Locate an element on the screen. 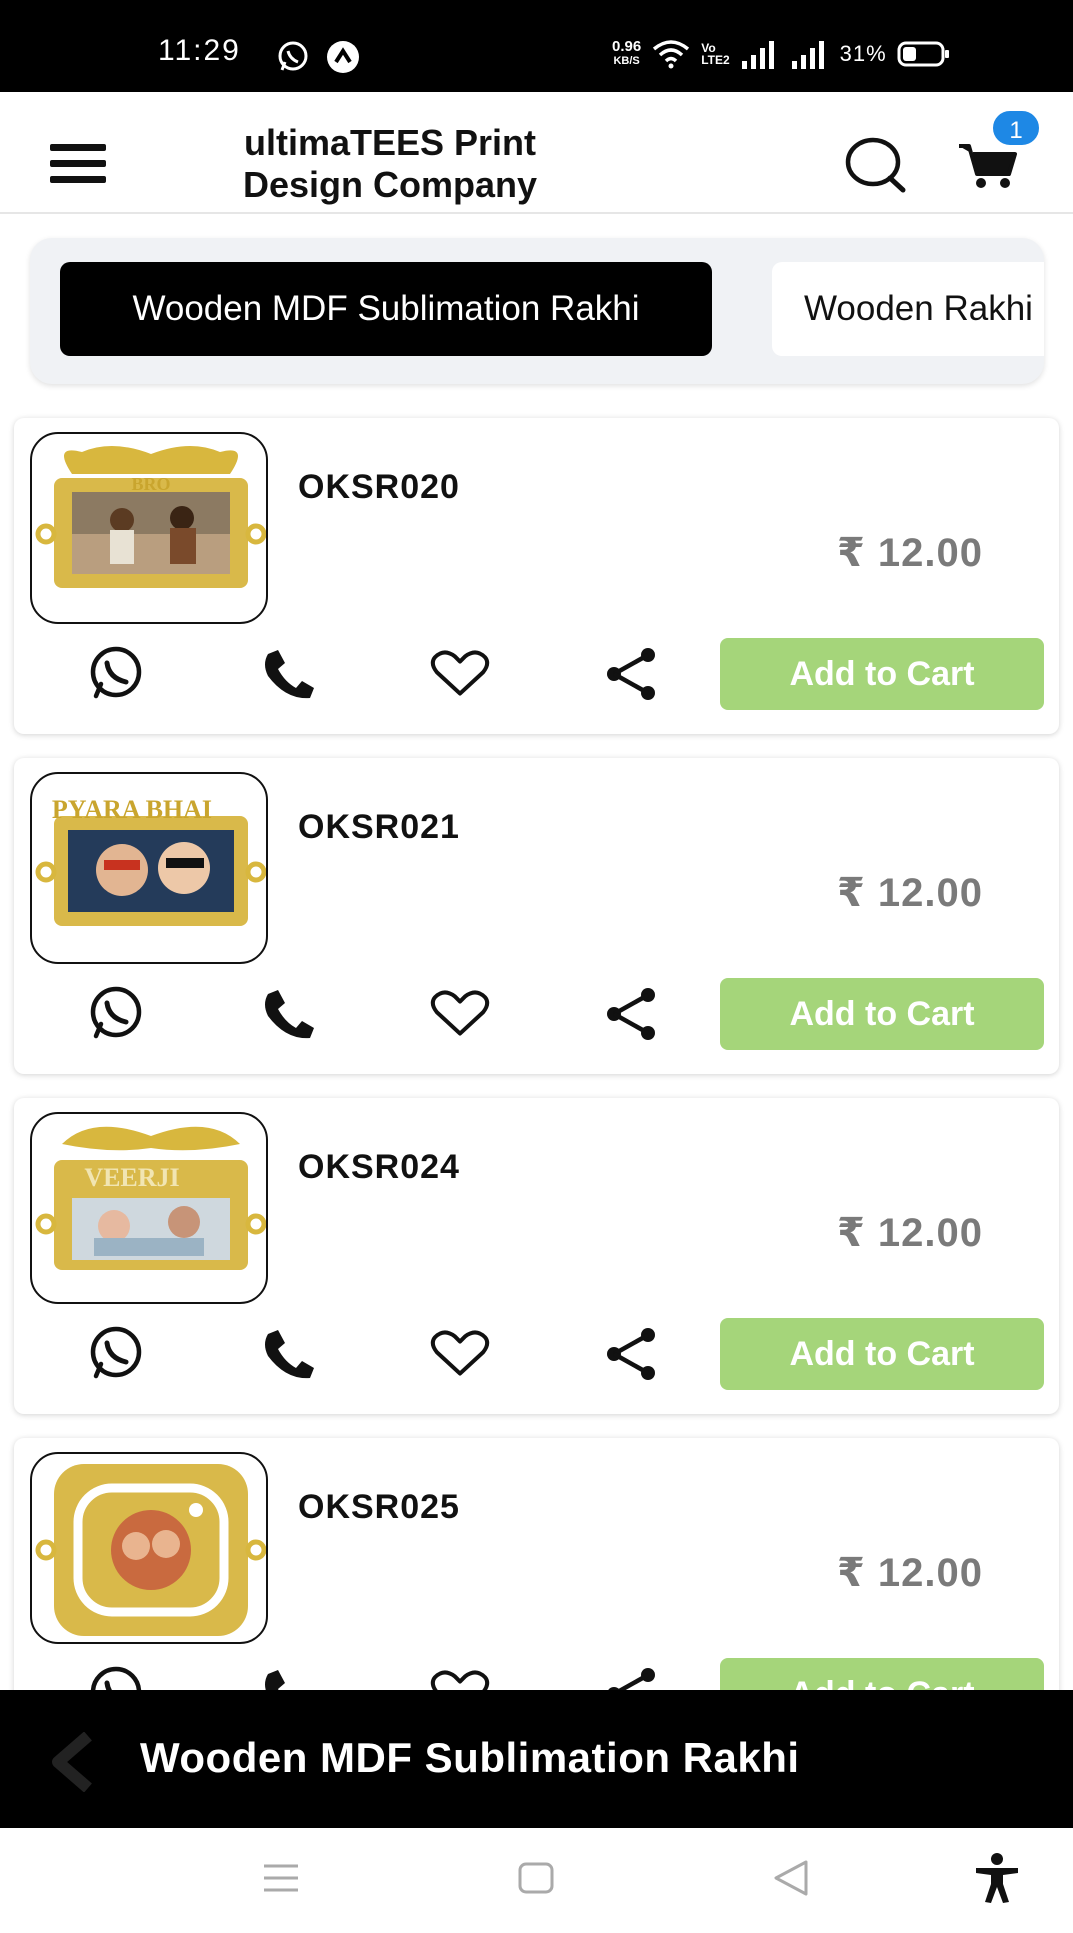 The image size is (1073, 1933). product-sku: OKSR024 is located at coordinates (379, 1167).